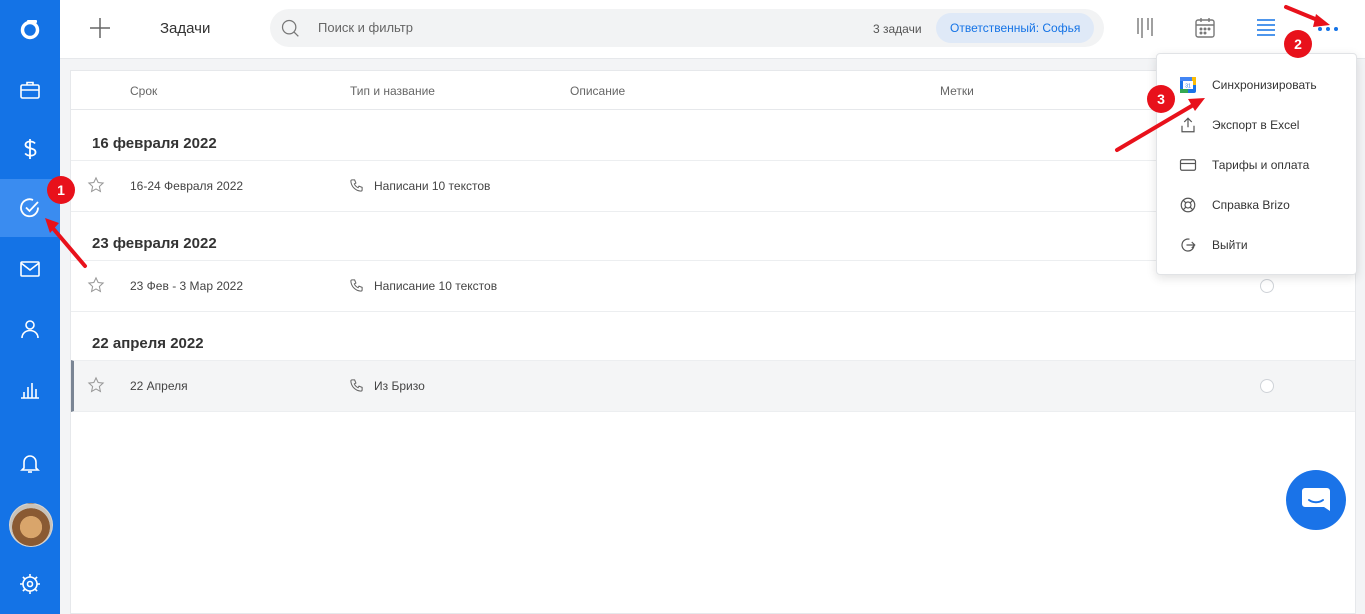 The height and width of the screenshot is (614, 1365). Describe the element at coordinates (154, 143) in the screenshot. I see `group-title: 16 февраля 2022` at that location.